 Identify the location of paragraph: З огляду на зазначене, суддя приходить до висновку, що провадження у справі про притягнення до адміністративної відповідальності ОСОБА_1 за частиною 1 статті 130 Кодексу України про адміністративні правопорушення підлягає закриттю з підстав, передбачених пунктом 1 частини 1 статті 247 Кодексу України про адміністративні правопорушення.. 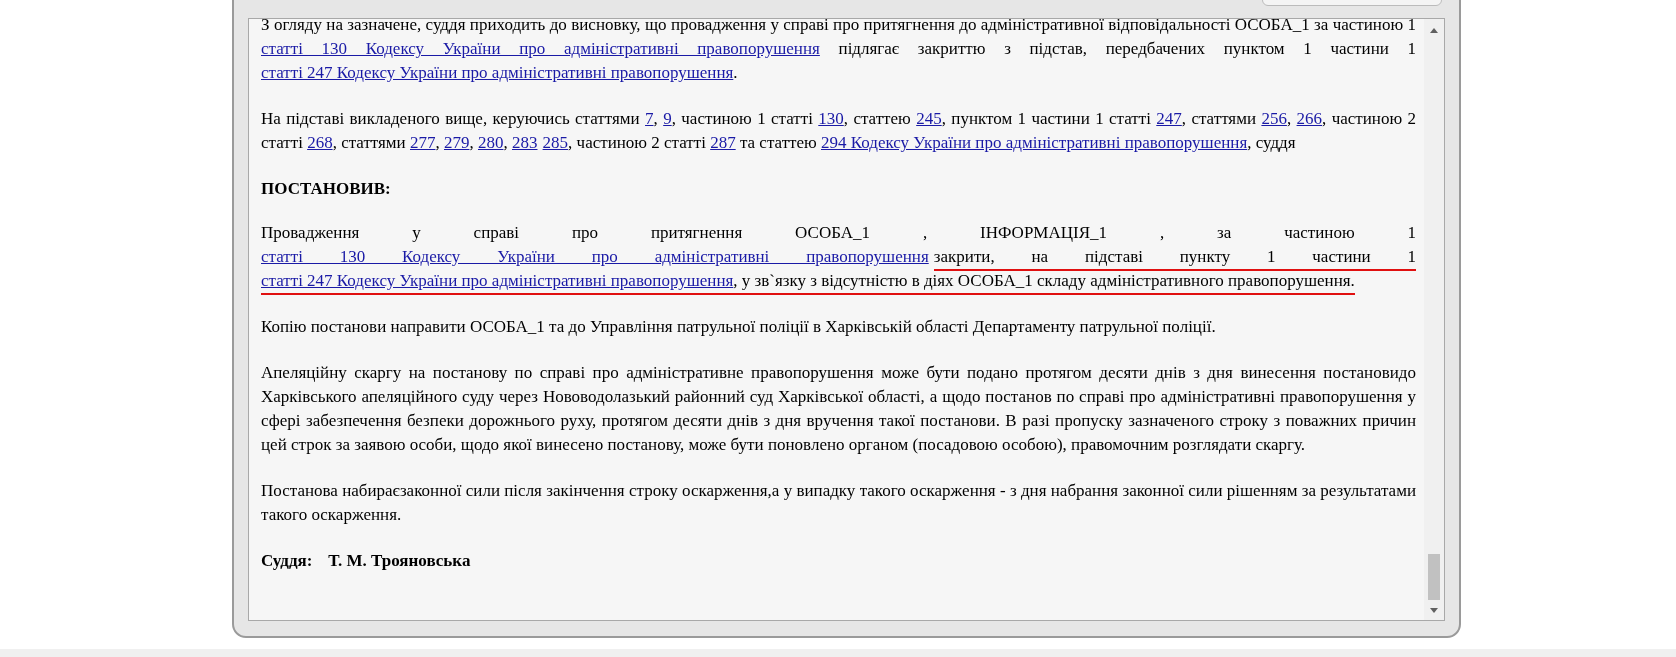
(838, 51).